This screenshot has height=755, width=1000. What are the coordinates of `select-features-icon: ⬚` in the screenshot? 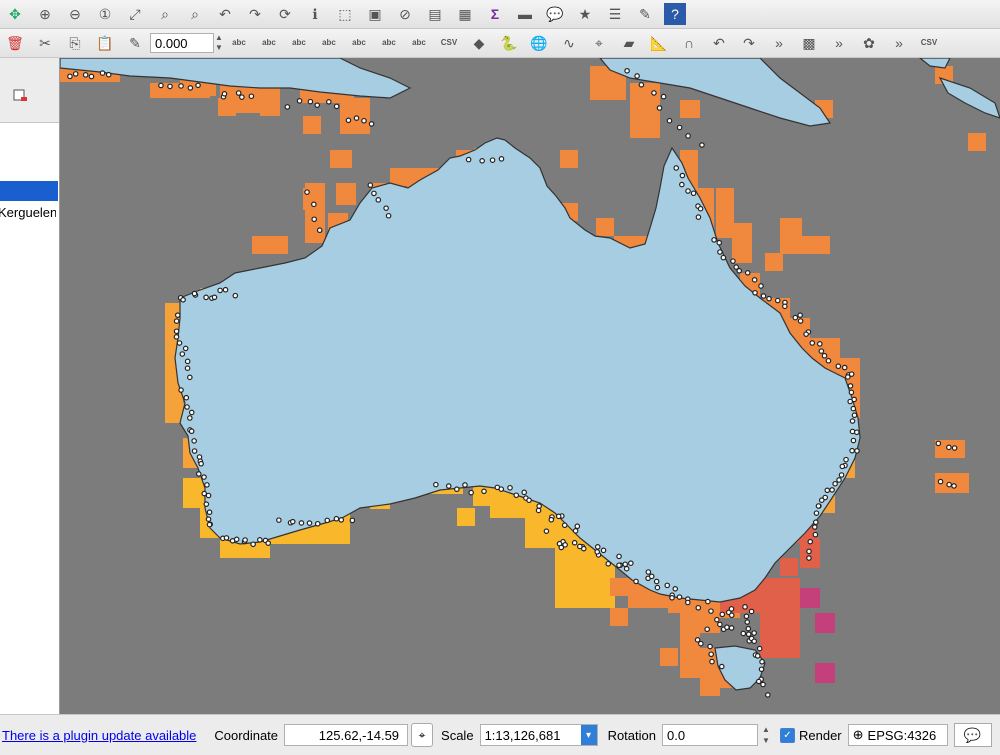 It's located at (345, 14).